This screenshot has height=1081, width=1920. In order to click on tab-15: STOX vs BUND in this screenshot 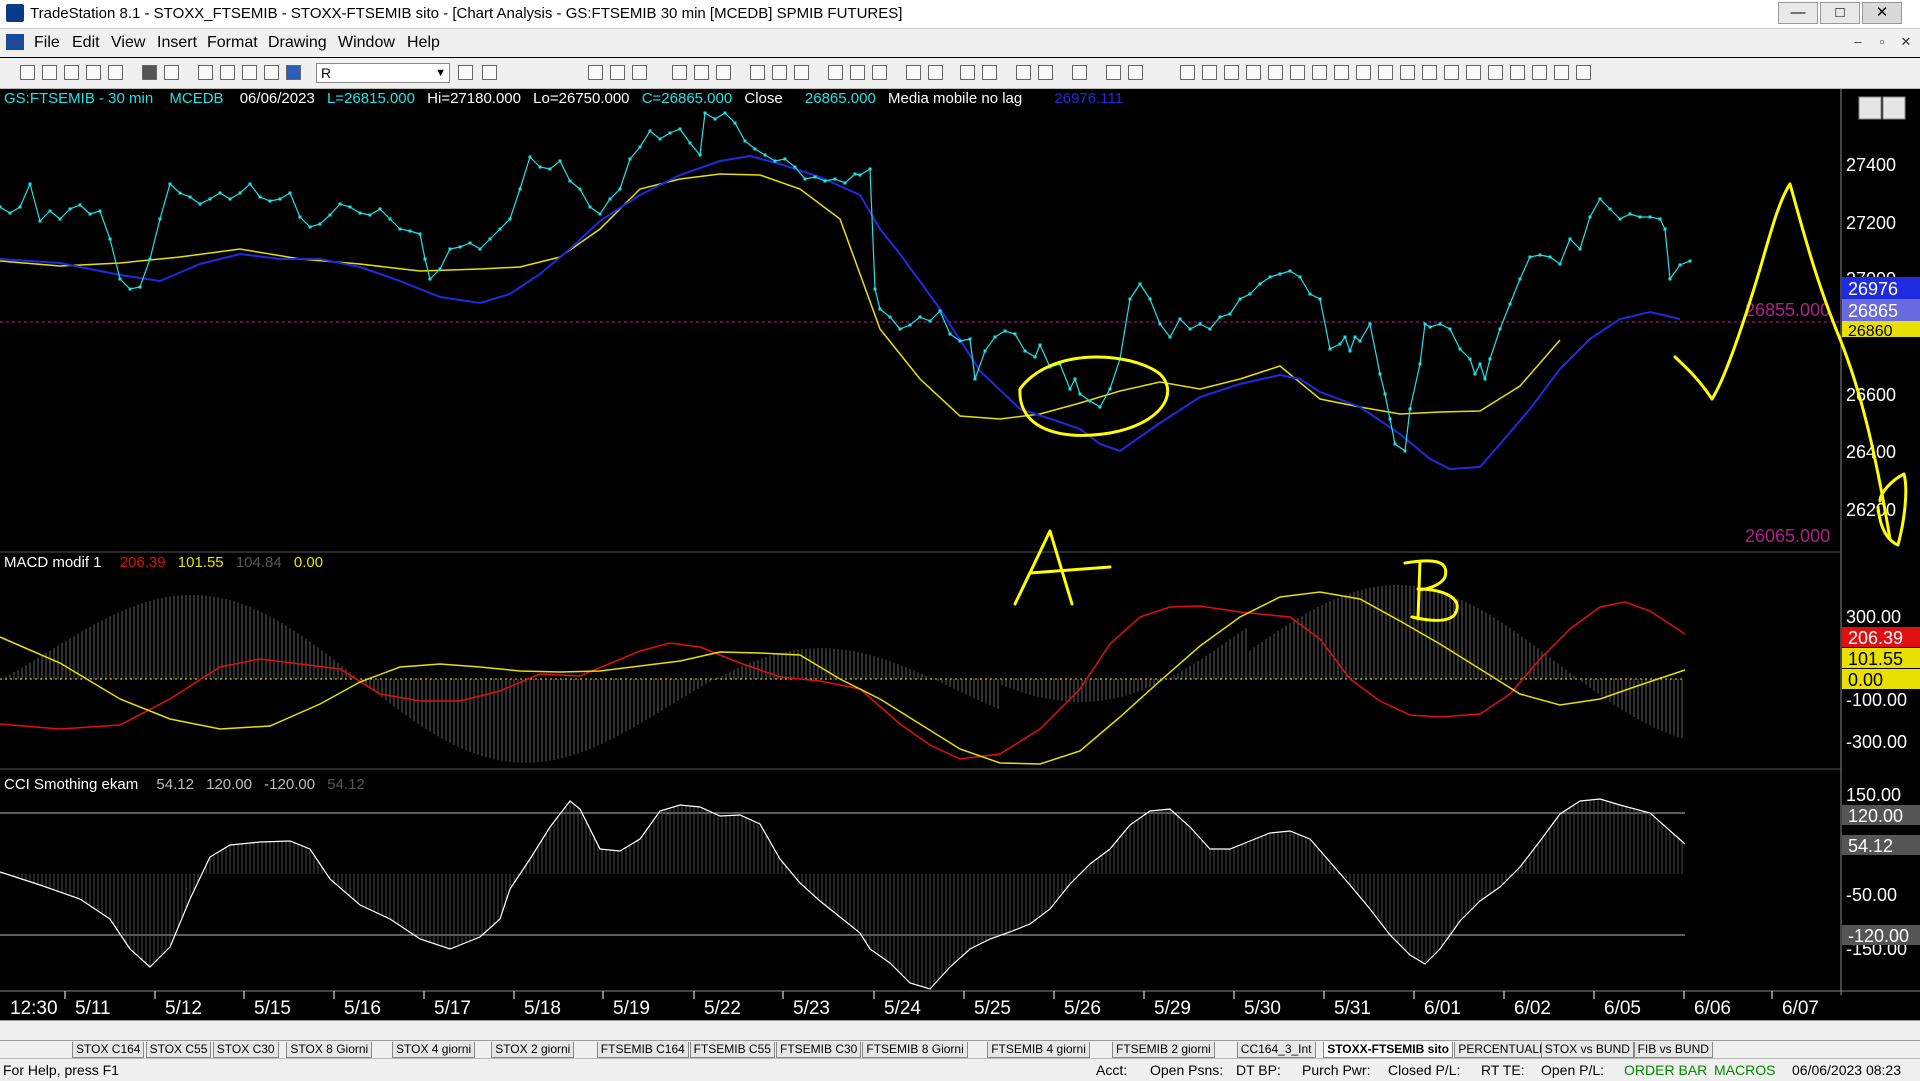, I will do `click(1587, 1050)`.